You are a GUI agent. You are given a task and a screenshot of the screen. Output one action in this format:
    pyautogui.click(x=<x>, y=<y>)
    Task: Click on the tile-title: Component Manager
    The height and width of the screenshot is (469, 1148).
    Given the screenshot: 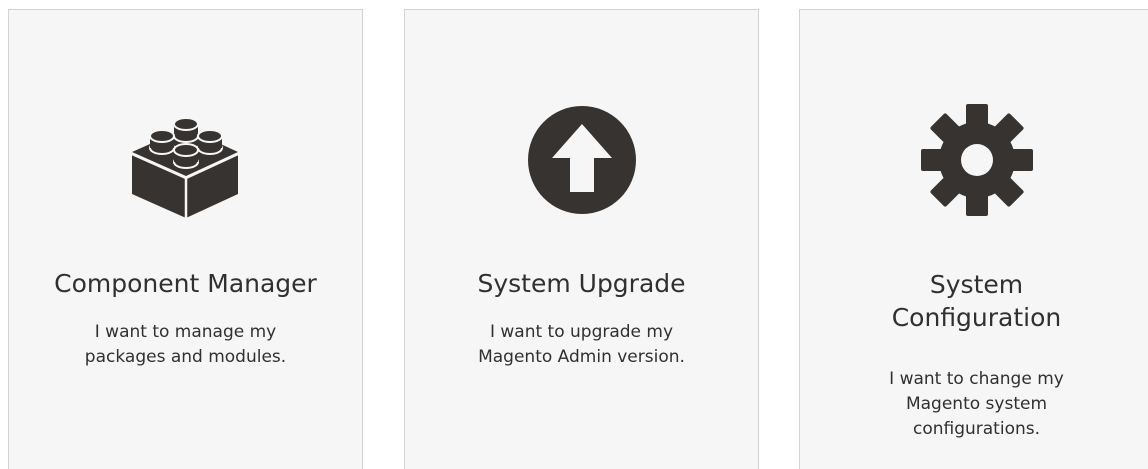 What is the action you would take?
    pyautogui.click(x=185, y=283)
    